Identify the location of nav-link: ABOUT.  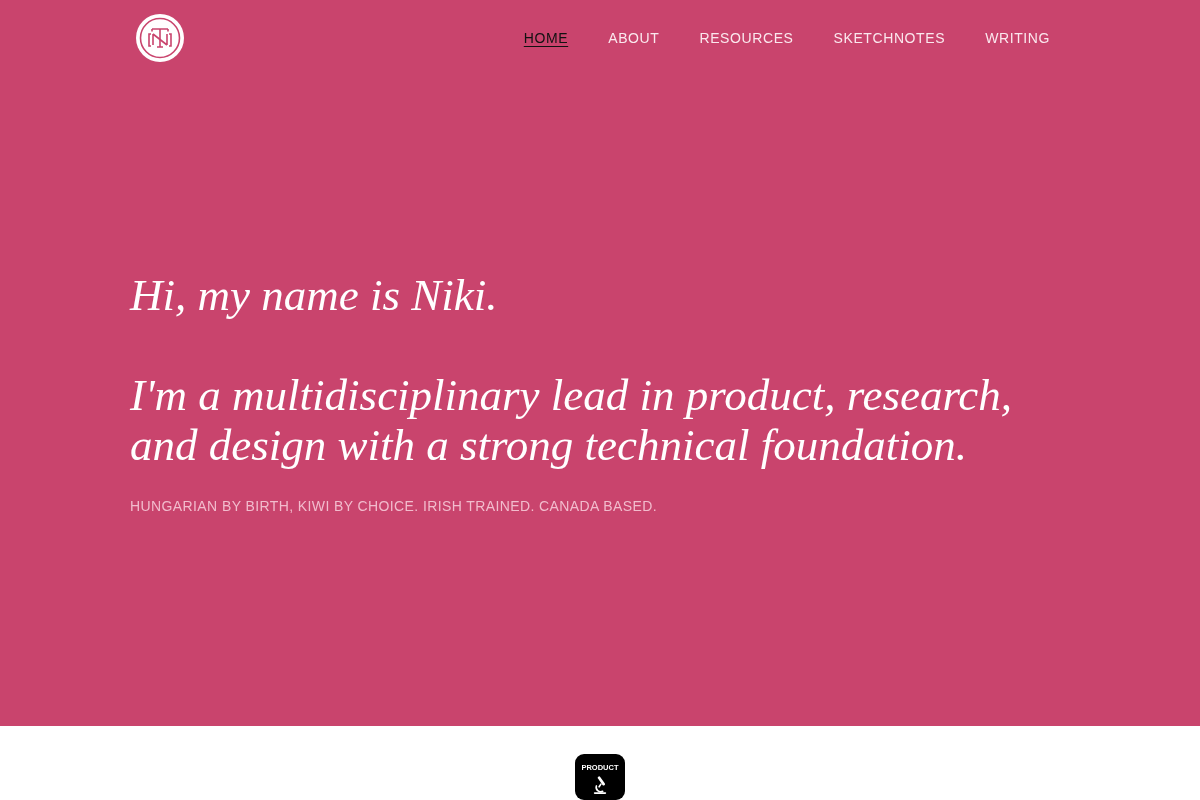
(634, 38).